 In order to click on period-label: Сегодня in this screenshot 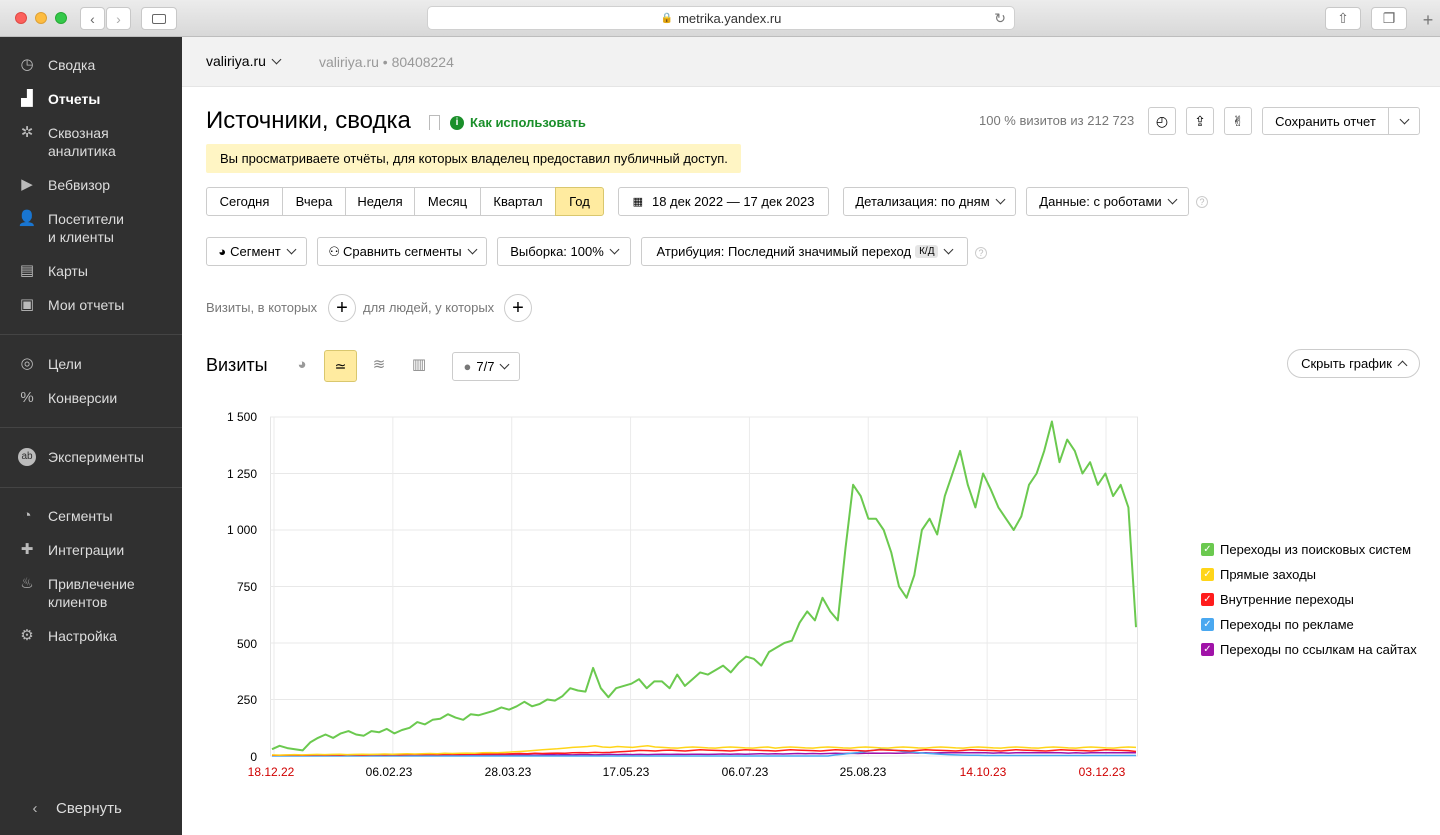, I will do `click(244, 201)`.